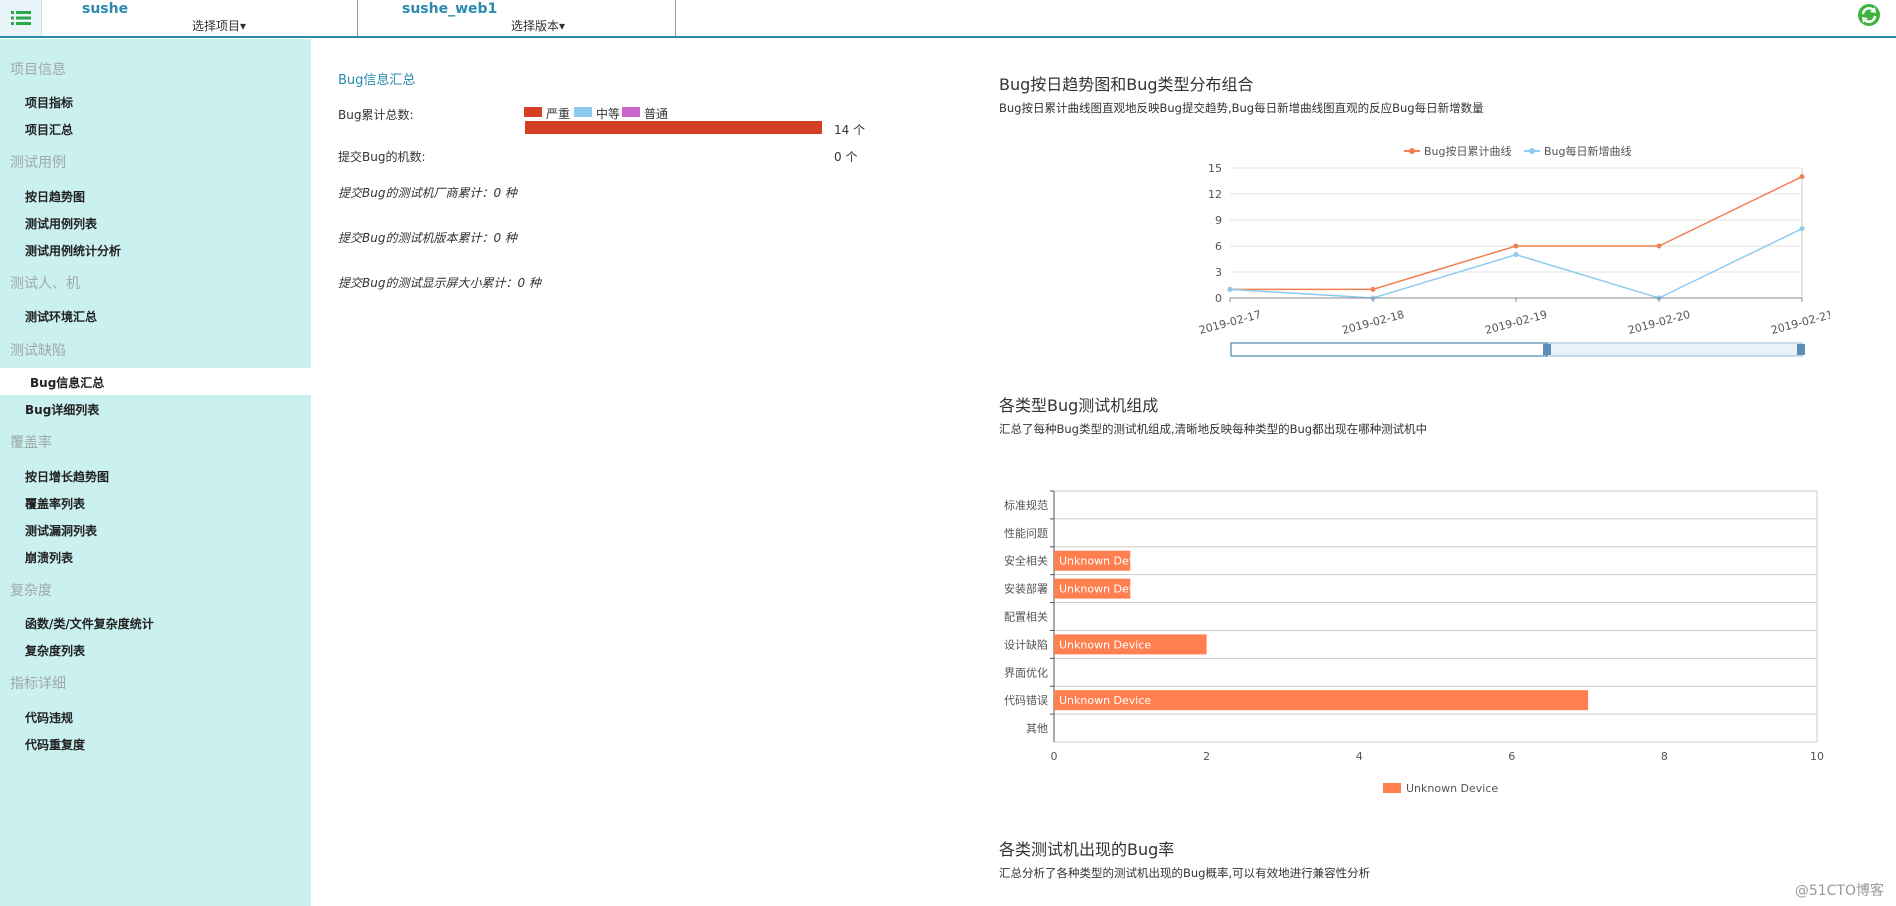 The height and width of the screenshot is (906, 1896). I want to click on sidebar-item-vuln-list: 测试漏洞列表, so click(61, 530).